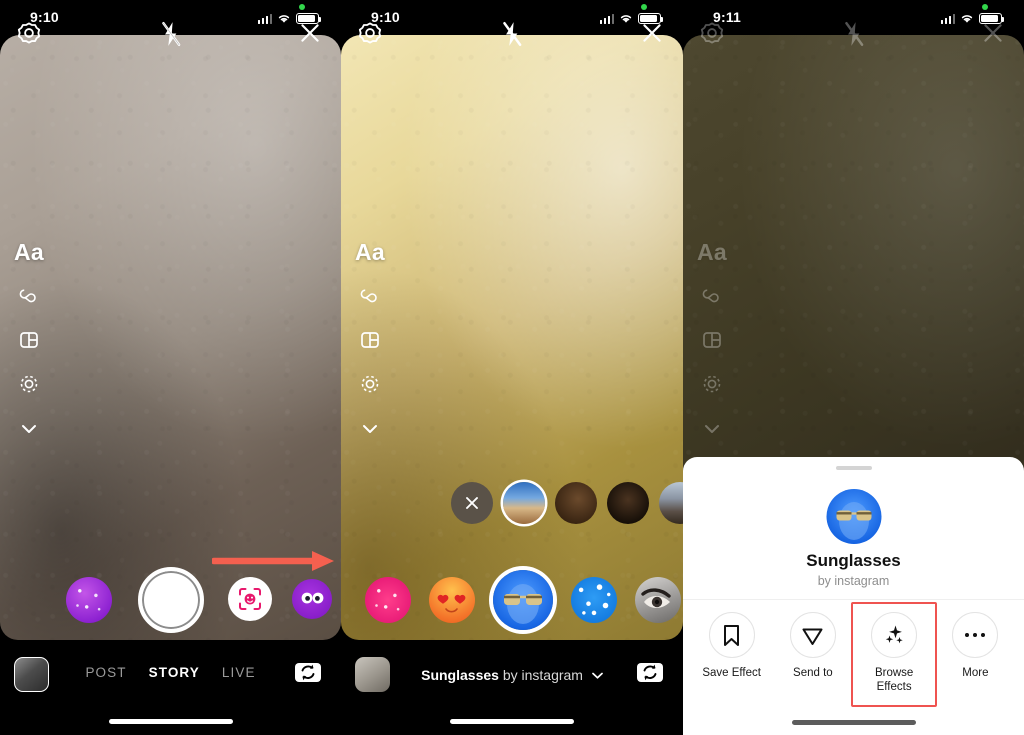 This screenshot has width=1024, height=735. Describe the element at coordinates (105, 672) in the screenshot. I see `mode-post: POST` at that location.